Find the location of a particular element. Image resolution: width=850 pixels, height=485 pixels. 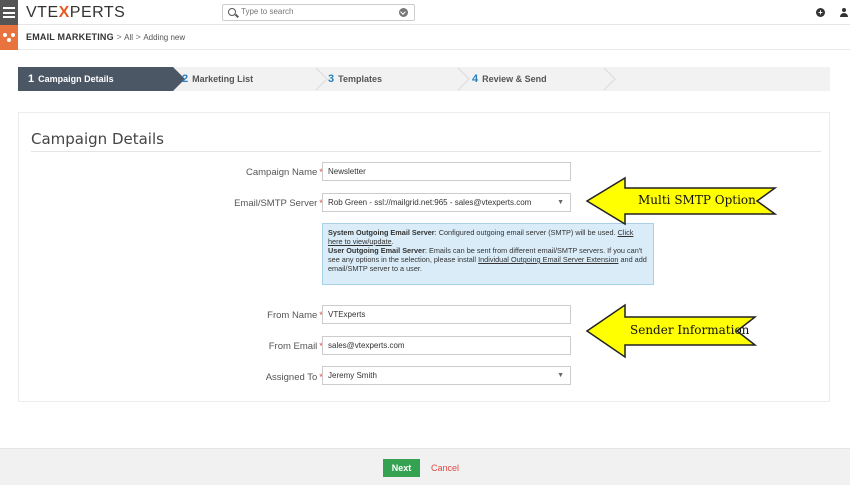

from-name-input: VTExperts is located at coordinates (446, 314).